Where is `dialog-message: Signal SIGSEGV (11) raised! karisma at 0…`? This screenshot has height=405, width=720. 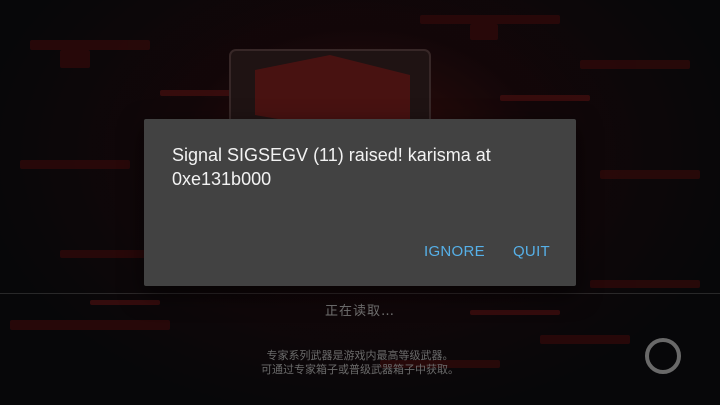 dialog-message: Signal SIGSEGV (11) raised! karisma at 0… is located at coordinates (331, 167).